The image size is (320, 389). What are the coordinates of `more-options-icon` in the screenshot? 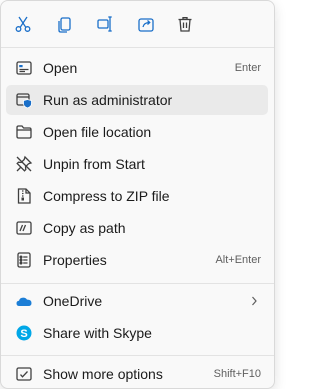 It's located at (24, 374).